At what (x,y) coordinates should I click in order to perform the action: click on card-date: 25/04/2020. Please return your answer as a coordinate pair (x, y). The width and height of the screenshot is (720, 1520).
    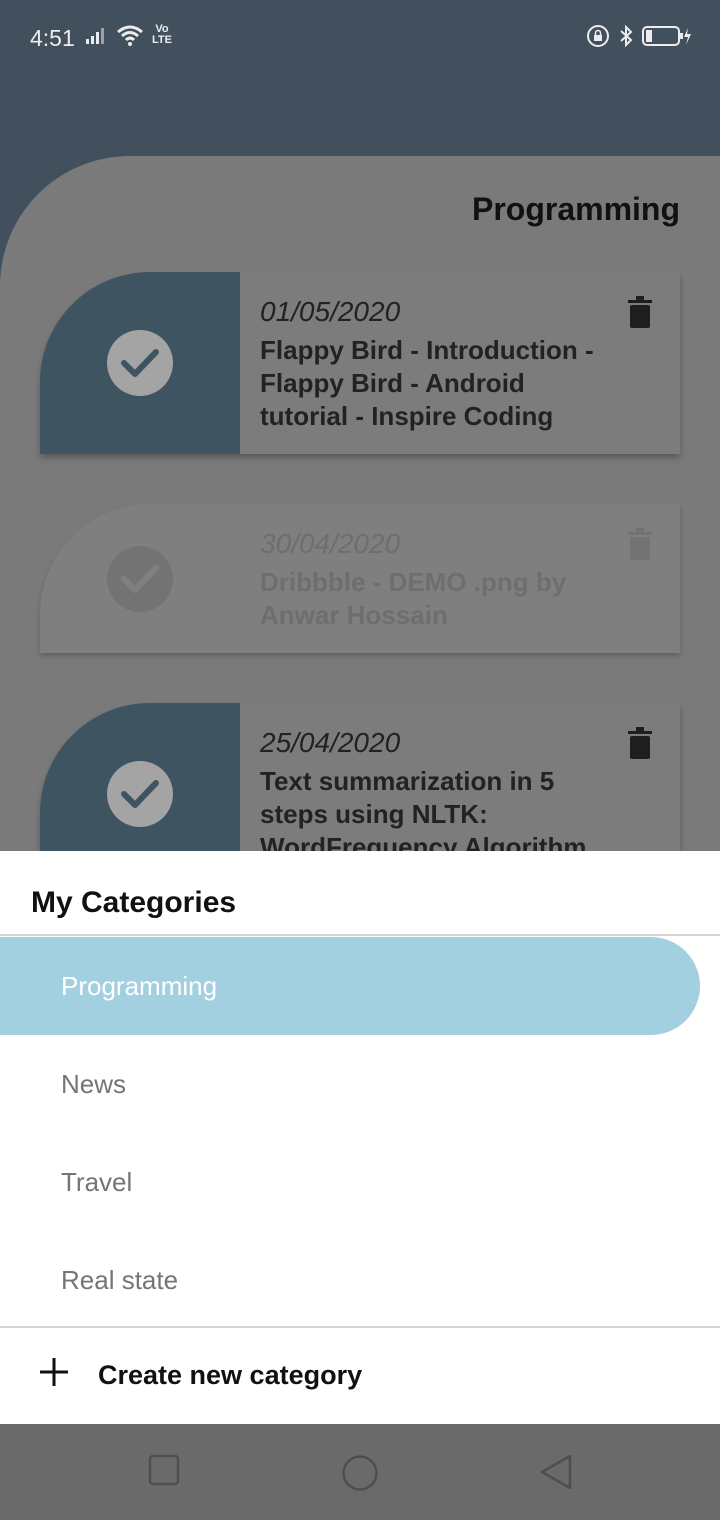
    Looking at the image, I should click on (330, 742).